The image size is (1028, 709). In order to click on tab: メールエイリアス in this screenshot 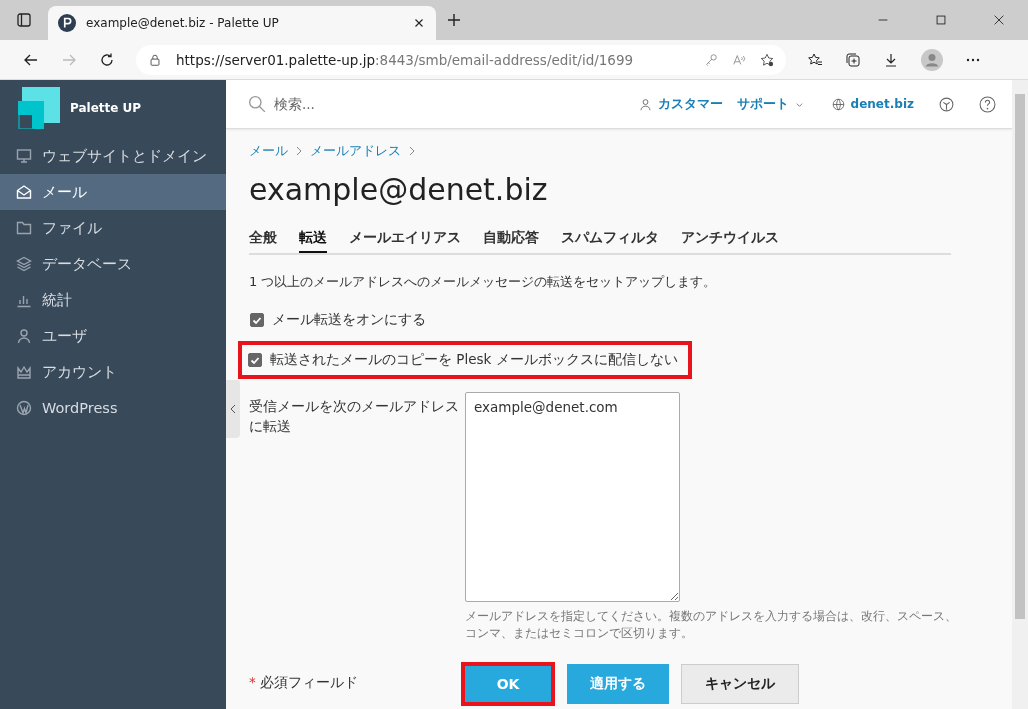, I will do `click(405, 241)`.